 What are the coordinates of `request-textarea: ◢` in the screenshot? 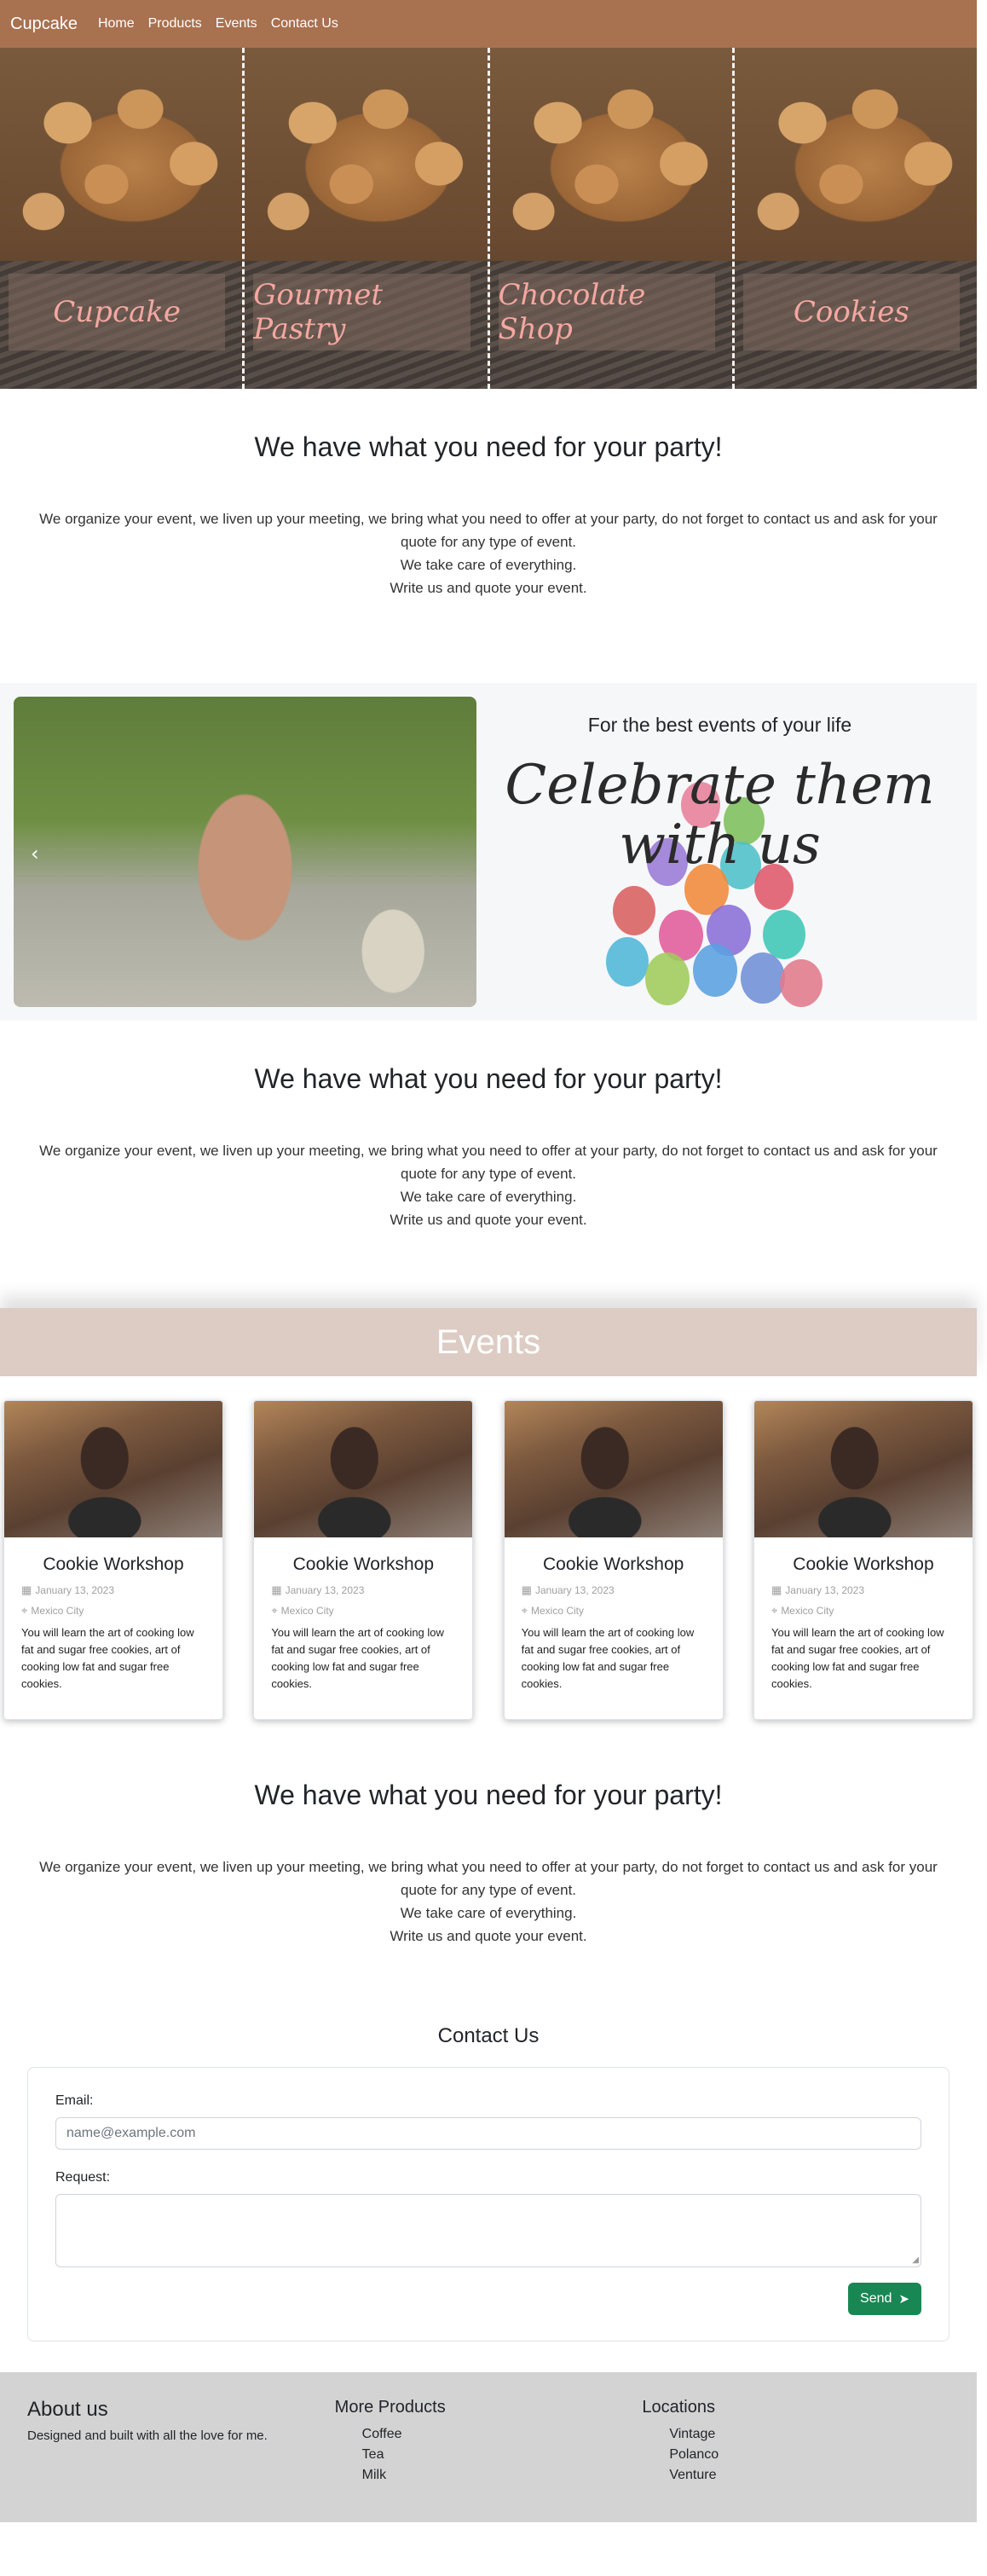 It's located at (488, 2230).